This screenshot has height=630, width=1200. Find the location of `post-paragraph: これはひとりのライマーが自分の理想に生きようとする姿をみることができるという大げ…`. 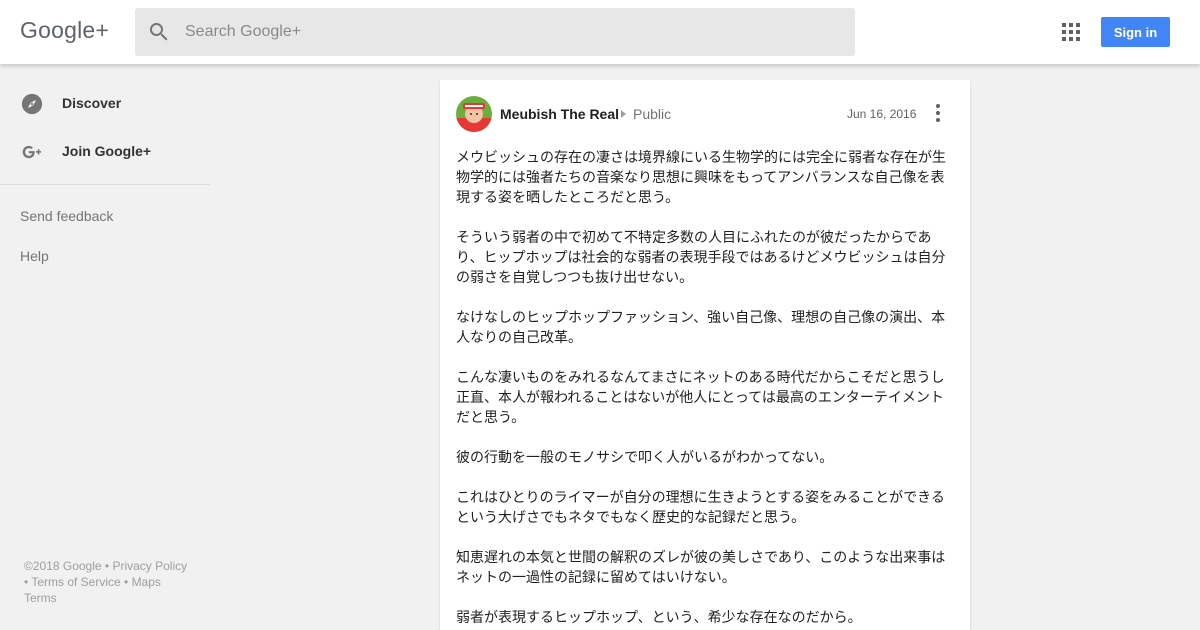

post-paragraph: これはひとりのライマーが自分の理想に生きようとする姿をみることができるという大げ… is located at coordinates (700, 508).